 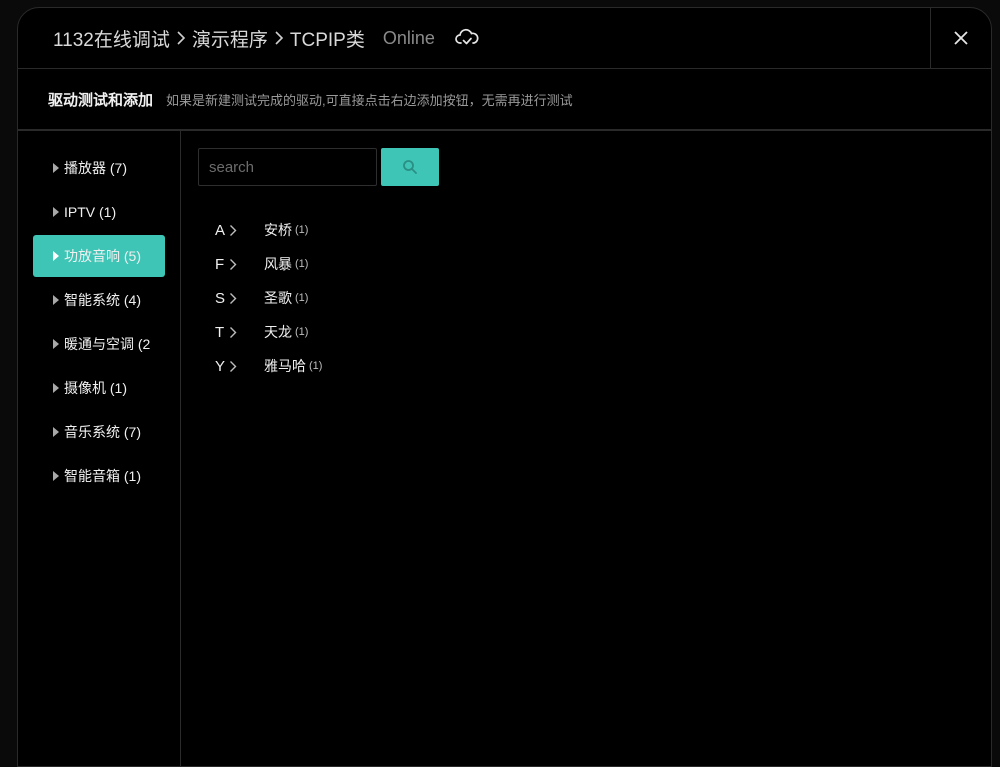 I want to click on sidebar-item-hvac: 暖通与空调 (2, so click(x=99, y=344).